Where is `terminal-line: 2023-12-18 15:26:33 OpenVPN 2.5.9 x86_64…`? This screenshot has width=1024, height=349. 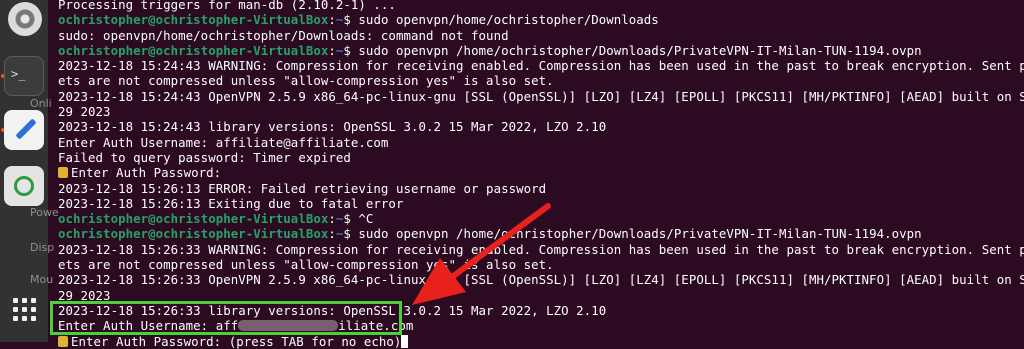
terminal-line: 2023-12-18 15:26:33 OpenVPN 2.5.9 x86_64… is located at coordinates (541, 280).